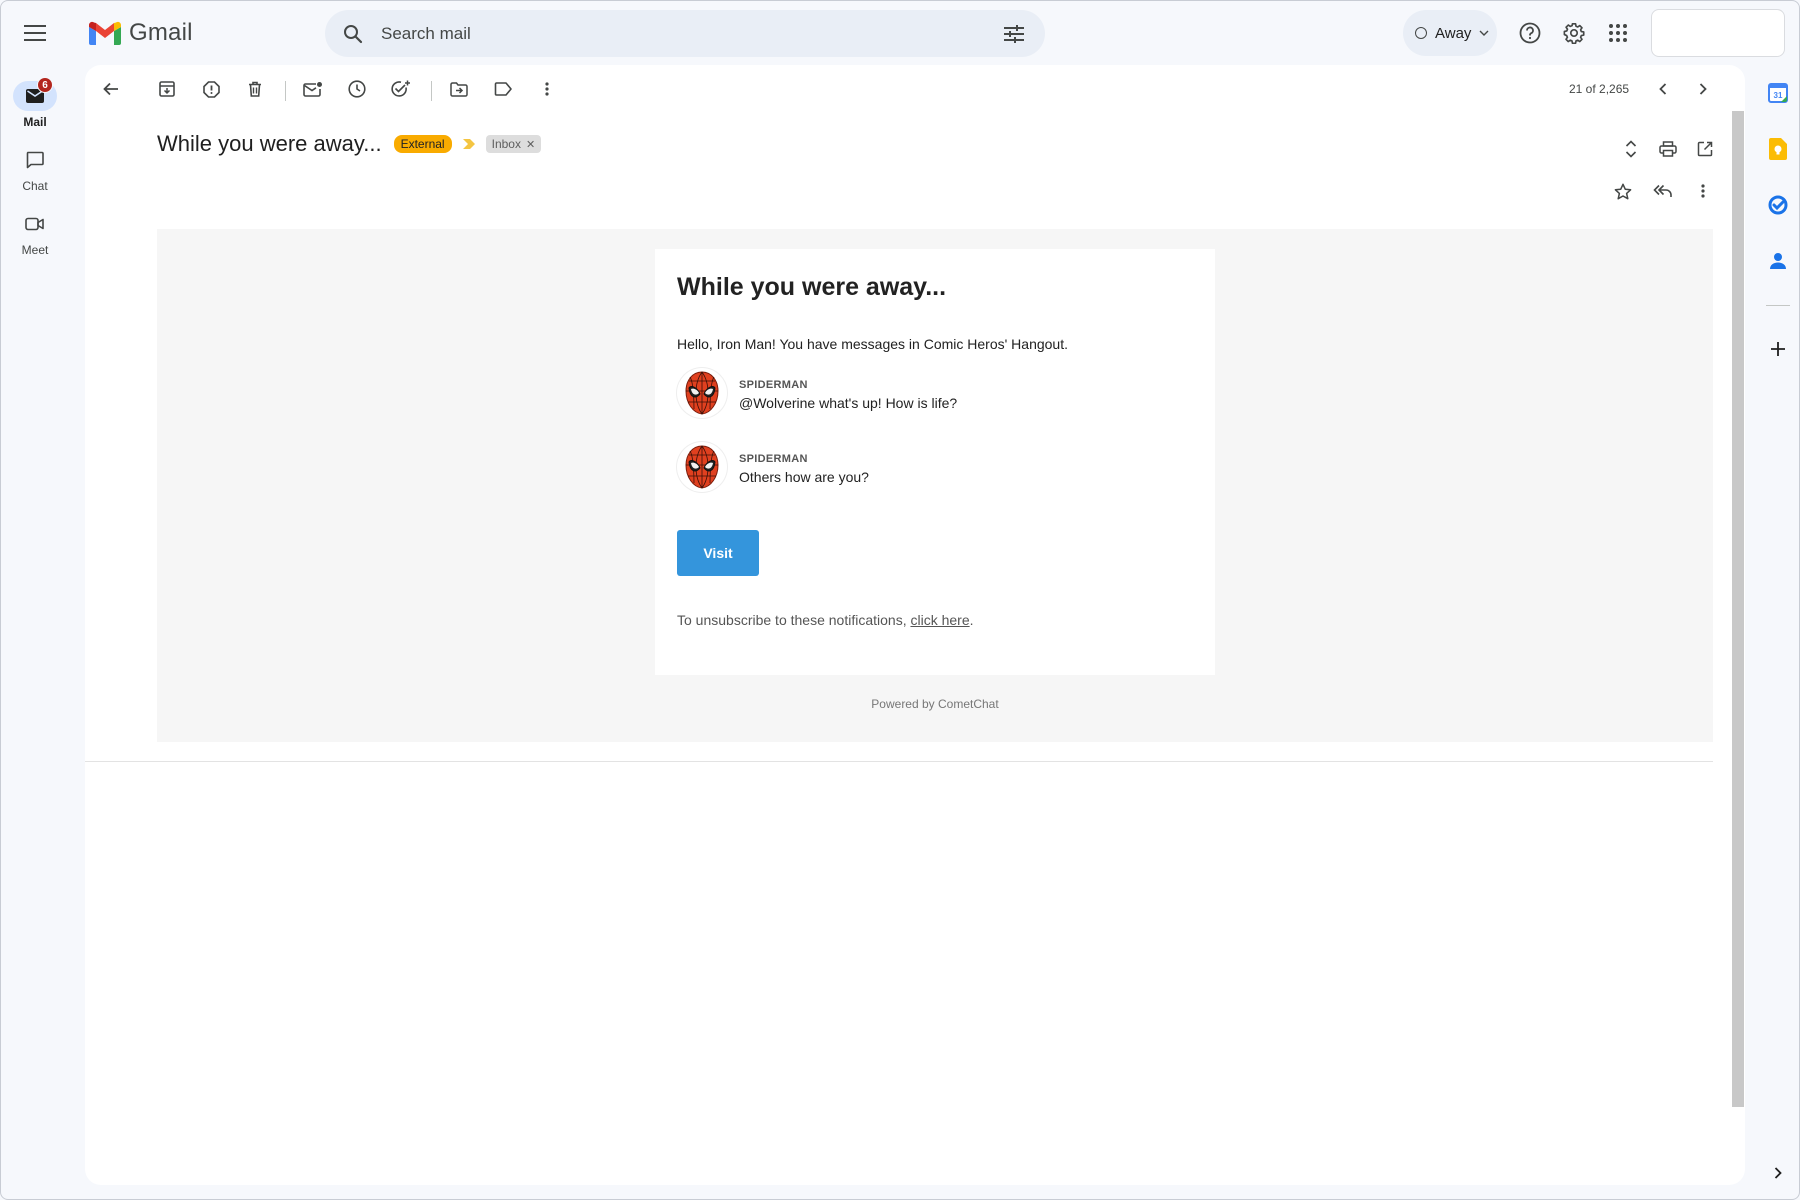 The height and width of the screenshot is (1200, 1800). I want to click on apps-grid-icon, so click(1618, 33).